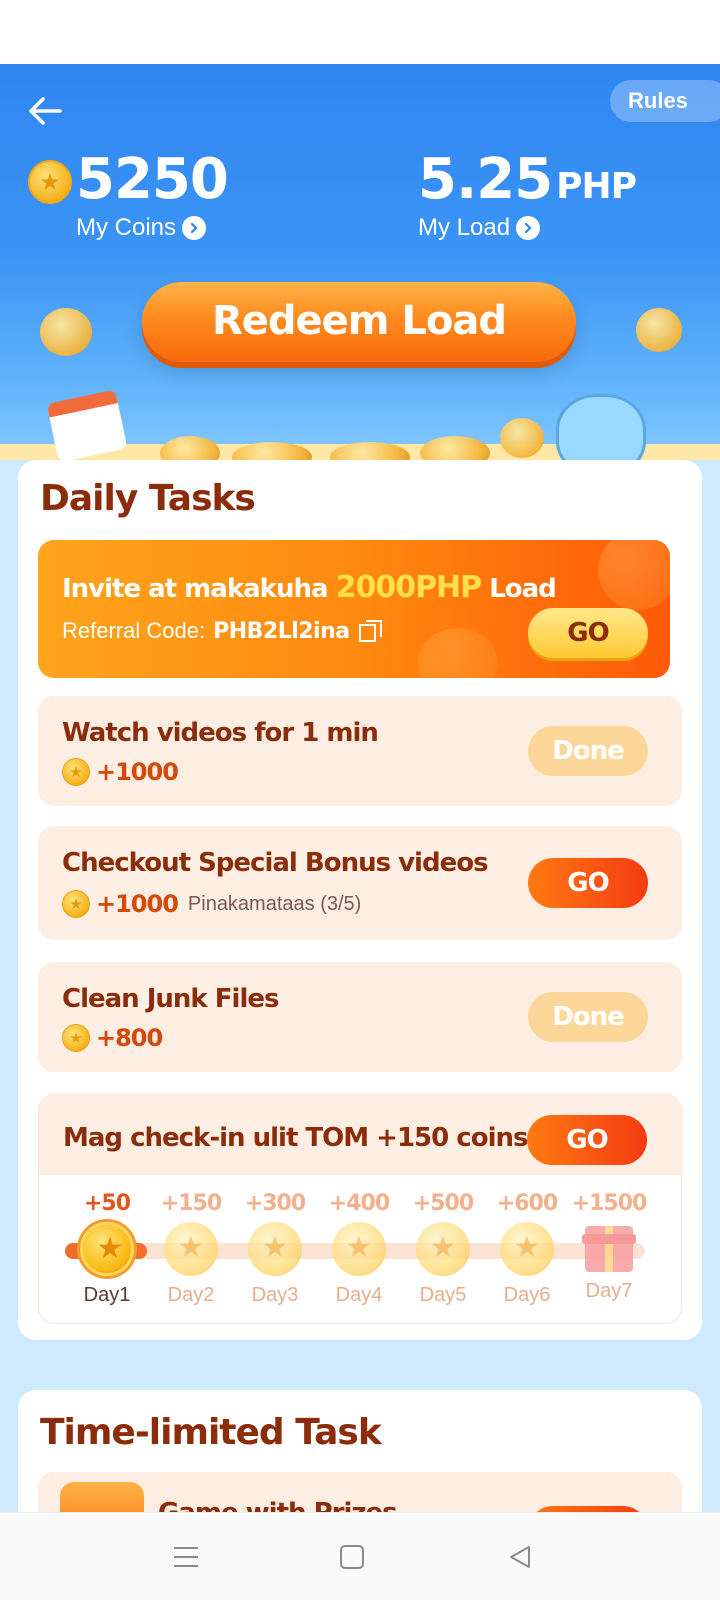 This screenshot has height=1600, width=720. What do you see at coordinates (360, 1017) in the screenshot?
I see `task-clean-junk-files: Clean Junk Files +800 Done` at bounding box center [360, 1017].